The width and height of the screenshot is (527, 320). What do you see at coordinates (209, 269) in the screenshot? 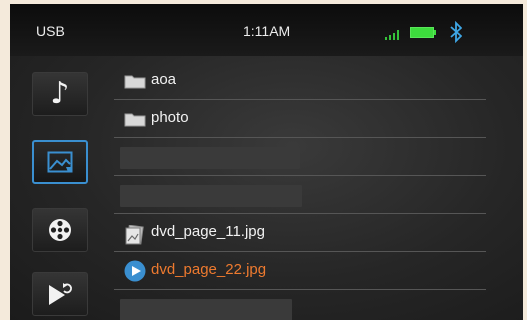
I see `file-name: dvd_page_22.jpg` at bounding box center [209, 269].